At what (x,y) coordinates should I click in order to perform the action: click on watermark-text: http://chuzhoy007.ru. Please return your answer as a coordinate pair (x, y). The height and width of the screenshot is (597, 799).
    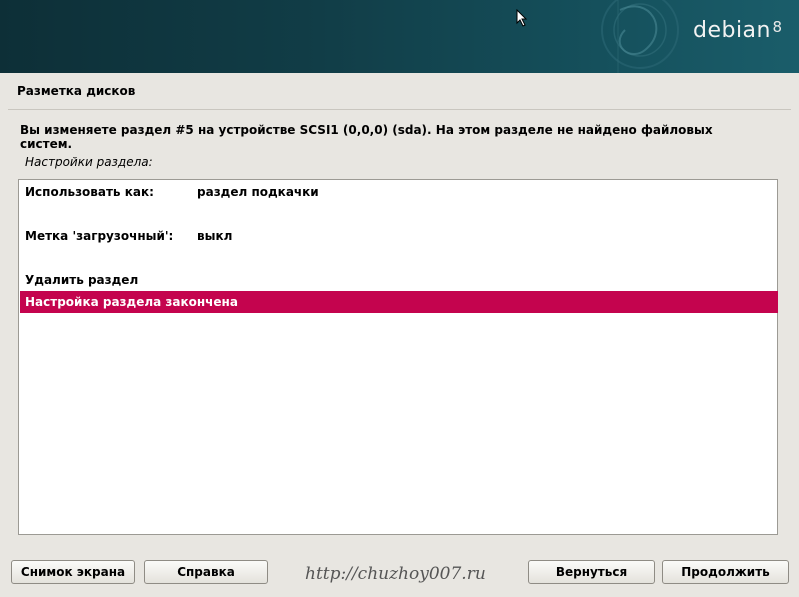
    Looking at the image, I should click on (395, 574).